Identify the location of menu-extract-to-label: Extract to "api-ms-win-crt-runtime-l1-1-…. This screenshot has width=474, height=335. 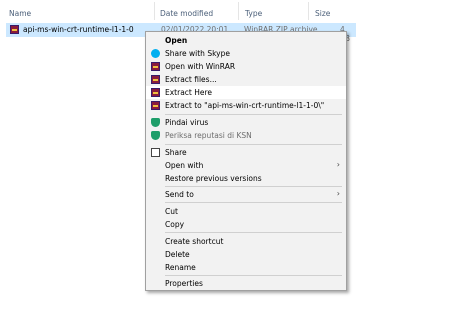
(245, 105).